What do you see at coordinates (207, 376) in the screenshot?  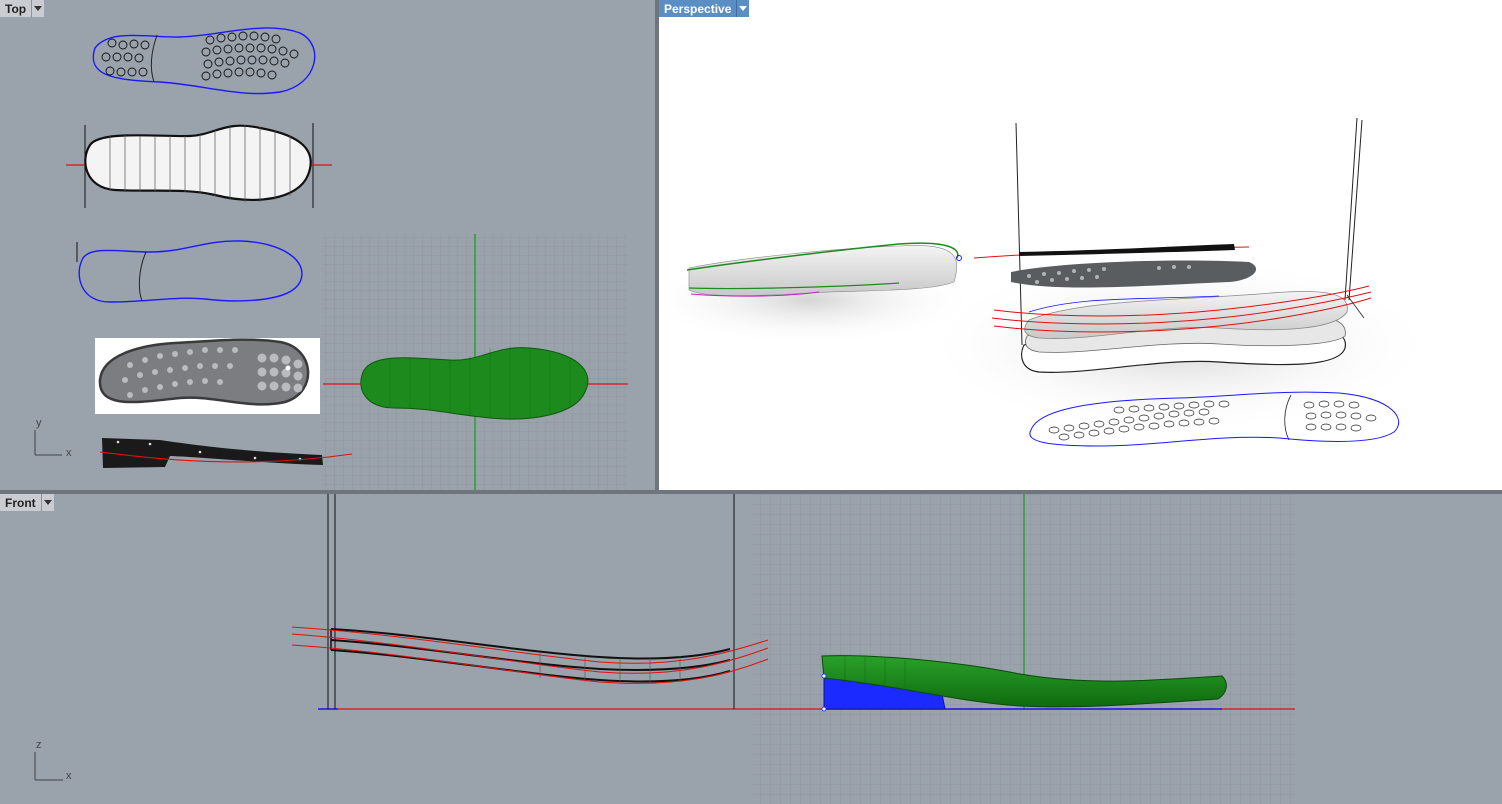 I see `sole-reference-image` at bounding box center [207, 376].